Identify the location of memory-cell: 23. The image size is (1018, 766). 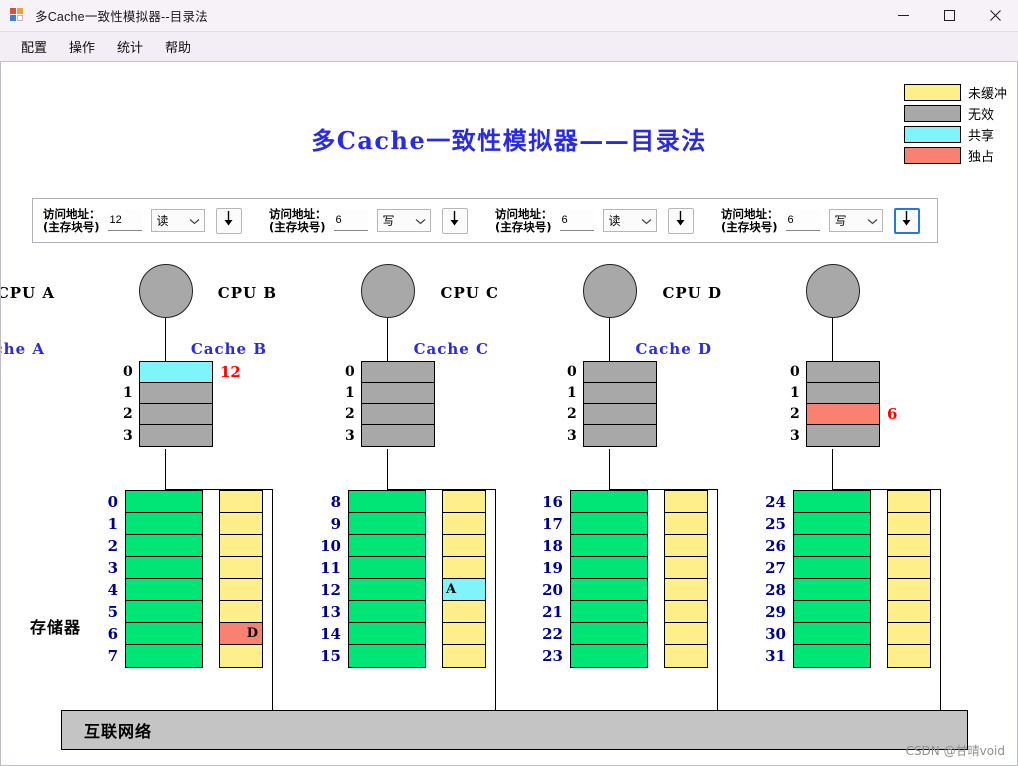
(594, 656).